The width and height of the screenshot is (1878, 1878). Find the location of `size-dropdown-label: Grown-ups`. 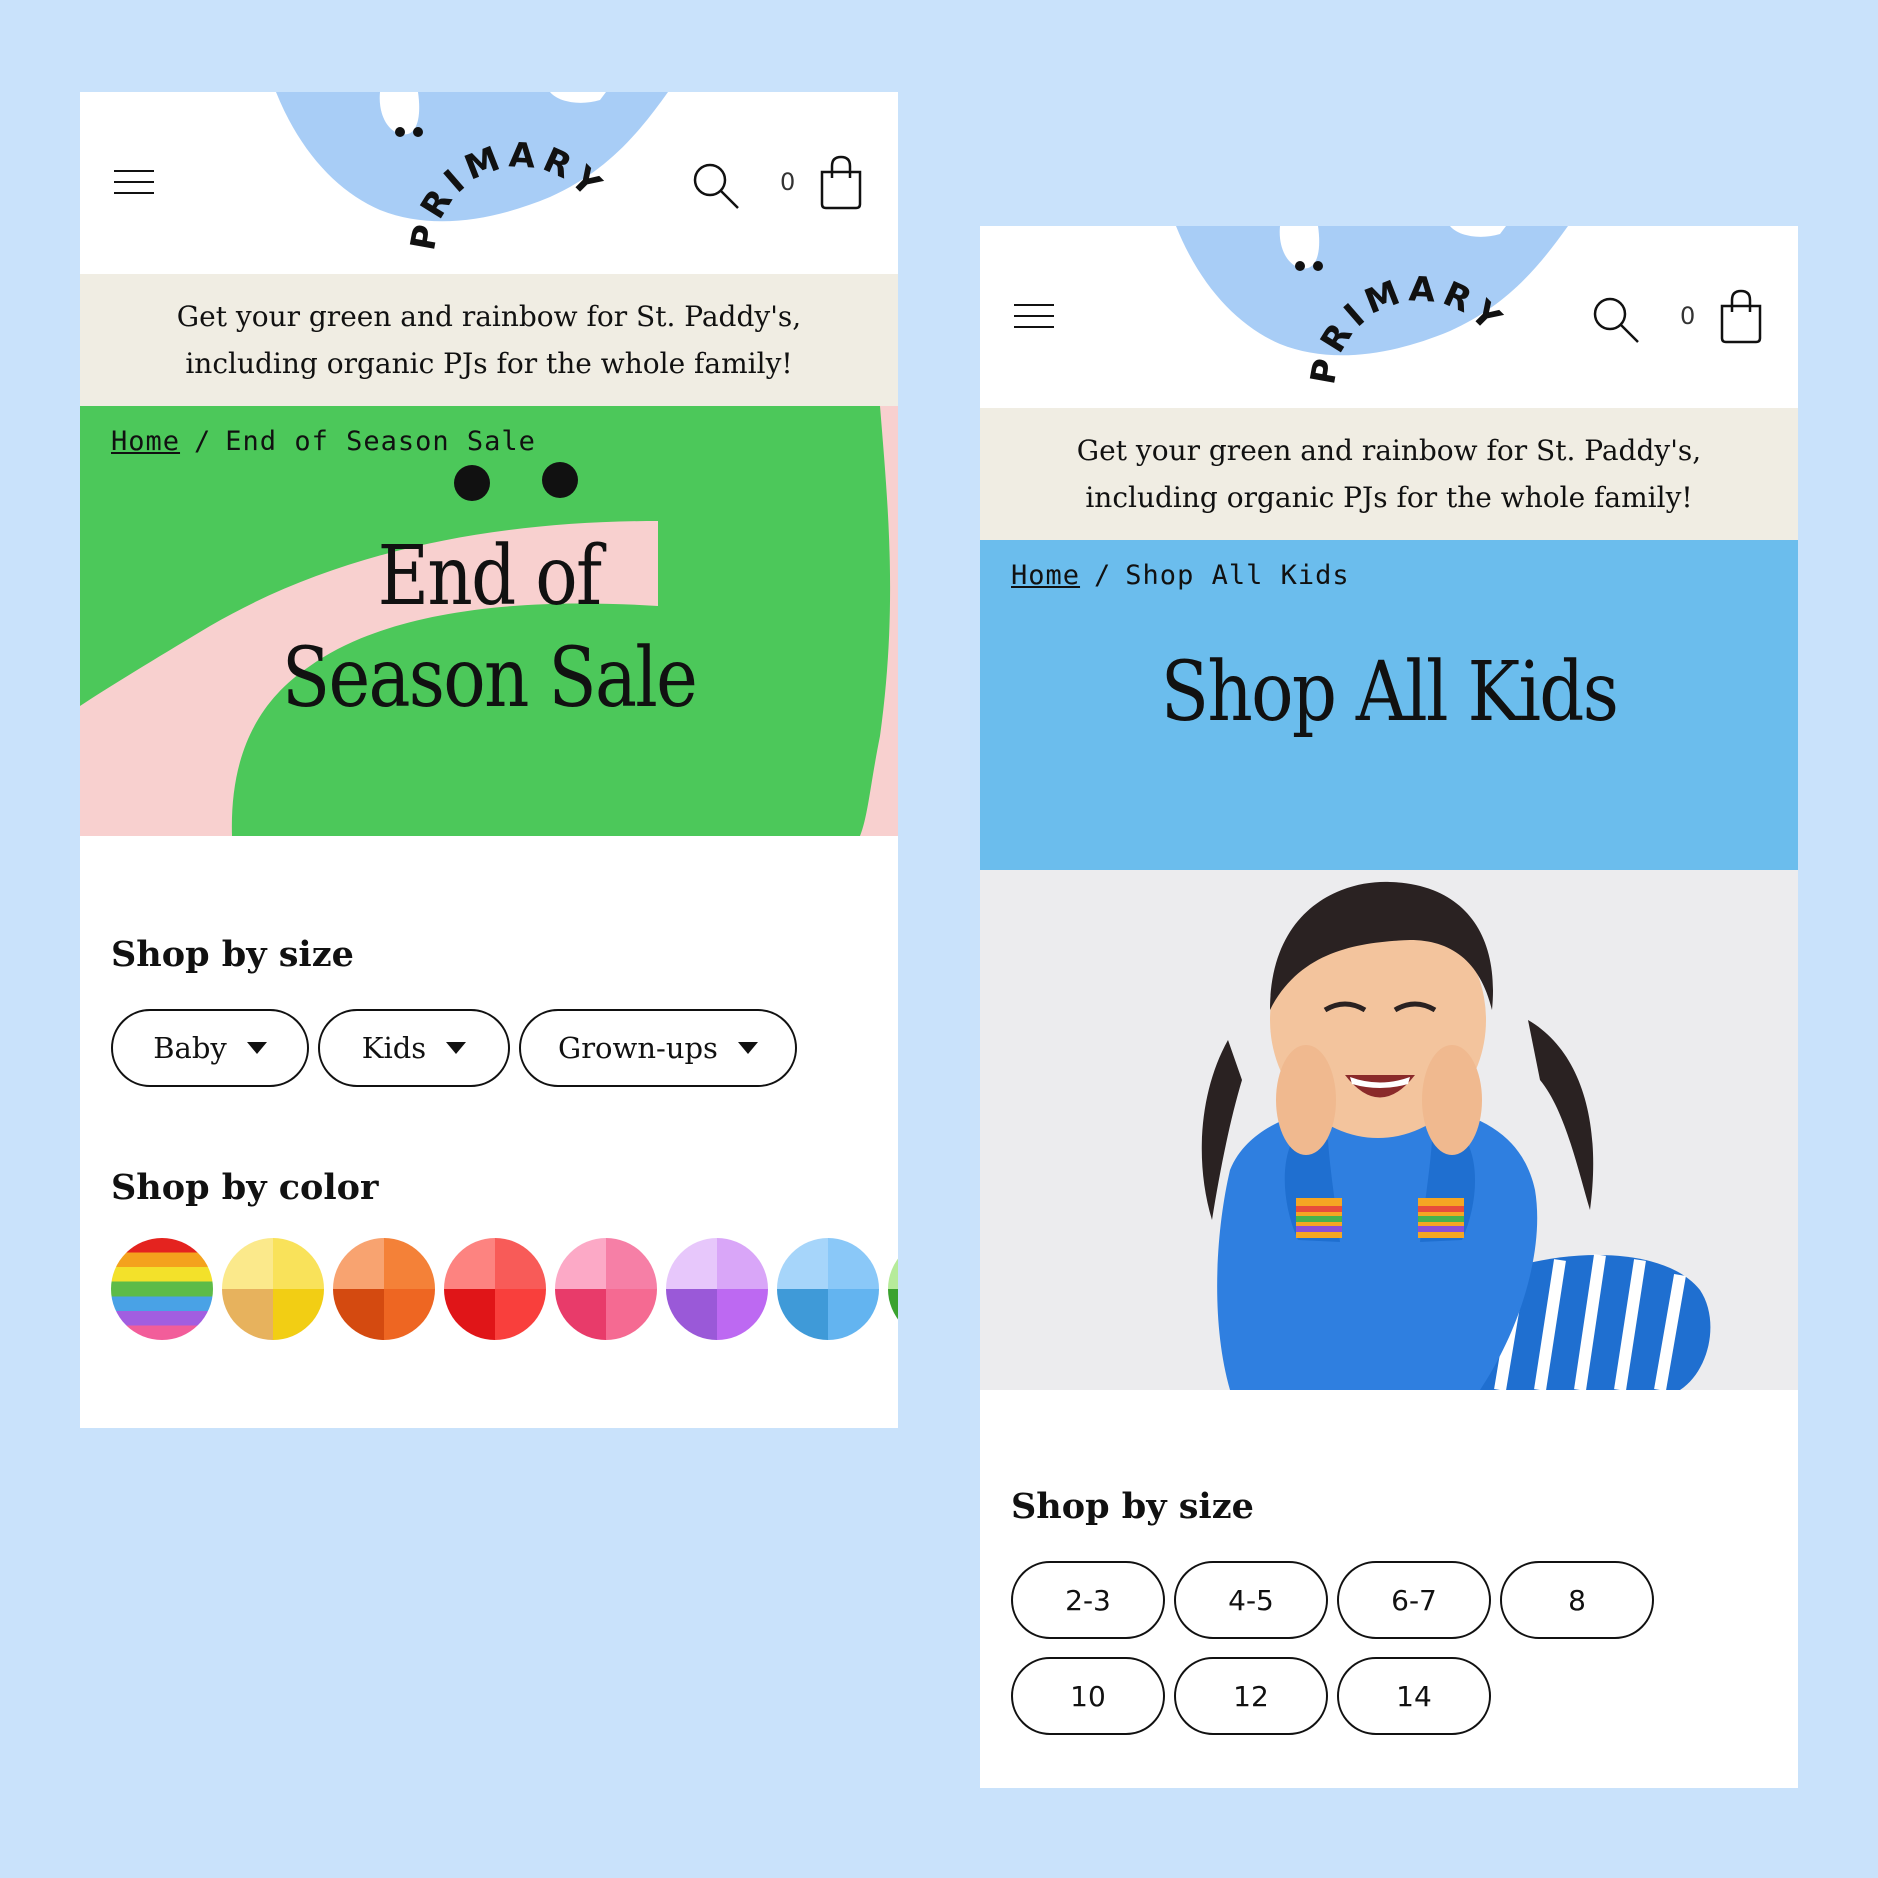

size-dropdown-label: Grown-ups is located at coordinates (638, 1048).